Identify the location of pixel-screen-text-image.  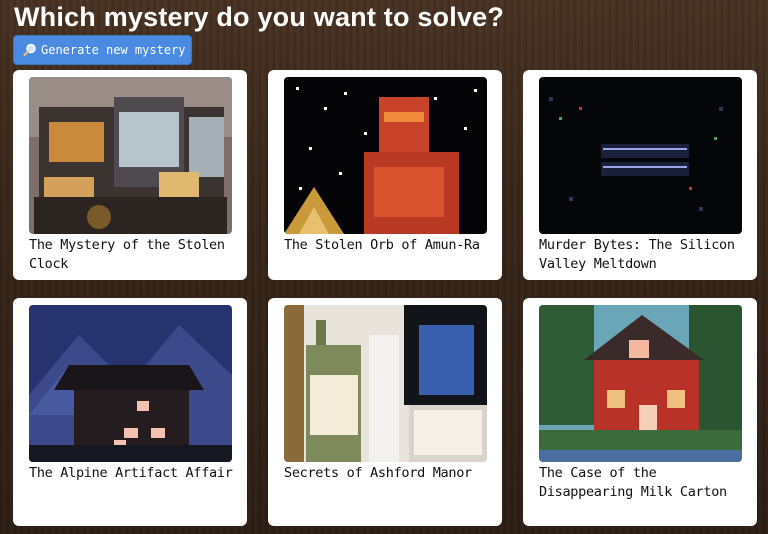
(640, 155).